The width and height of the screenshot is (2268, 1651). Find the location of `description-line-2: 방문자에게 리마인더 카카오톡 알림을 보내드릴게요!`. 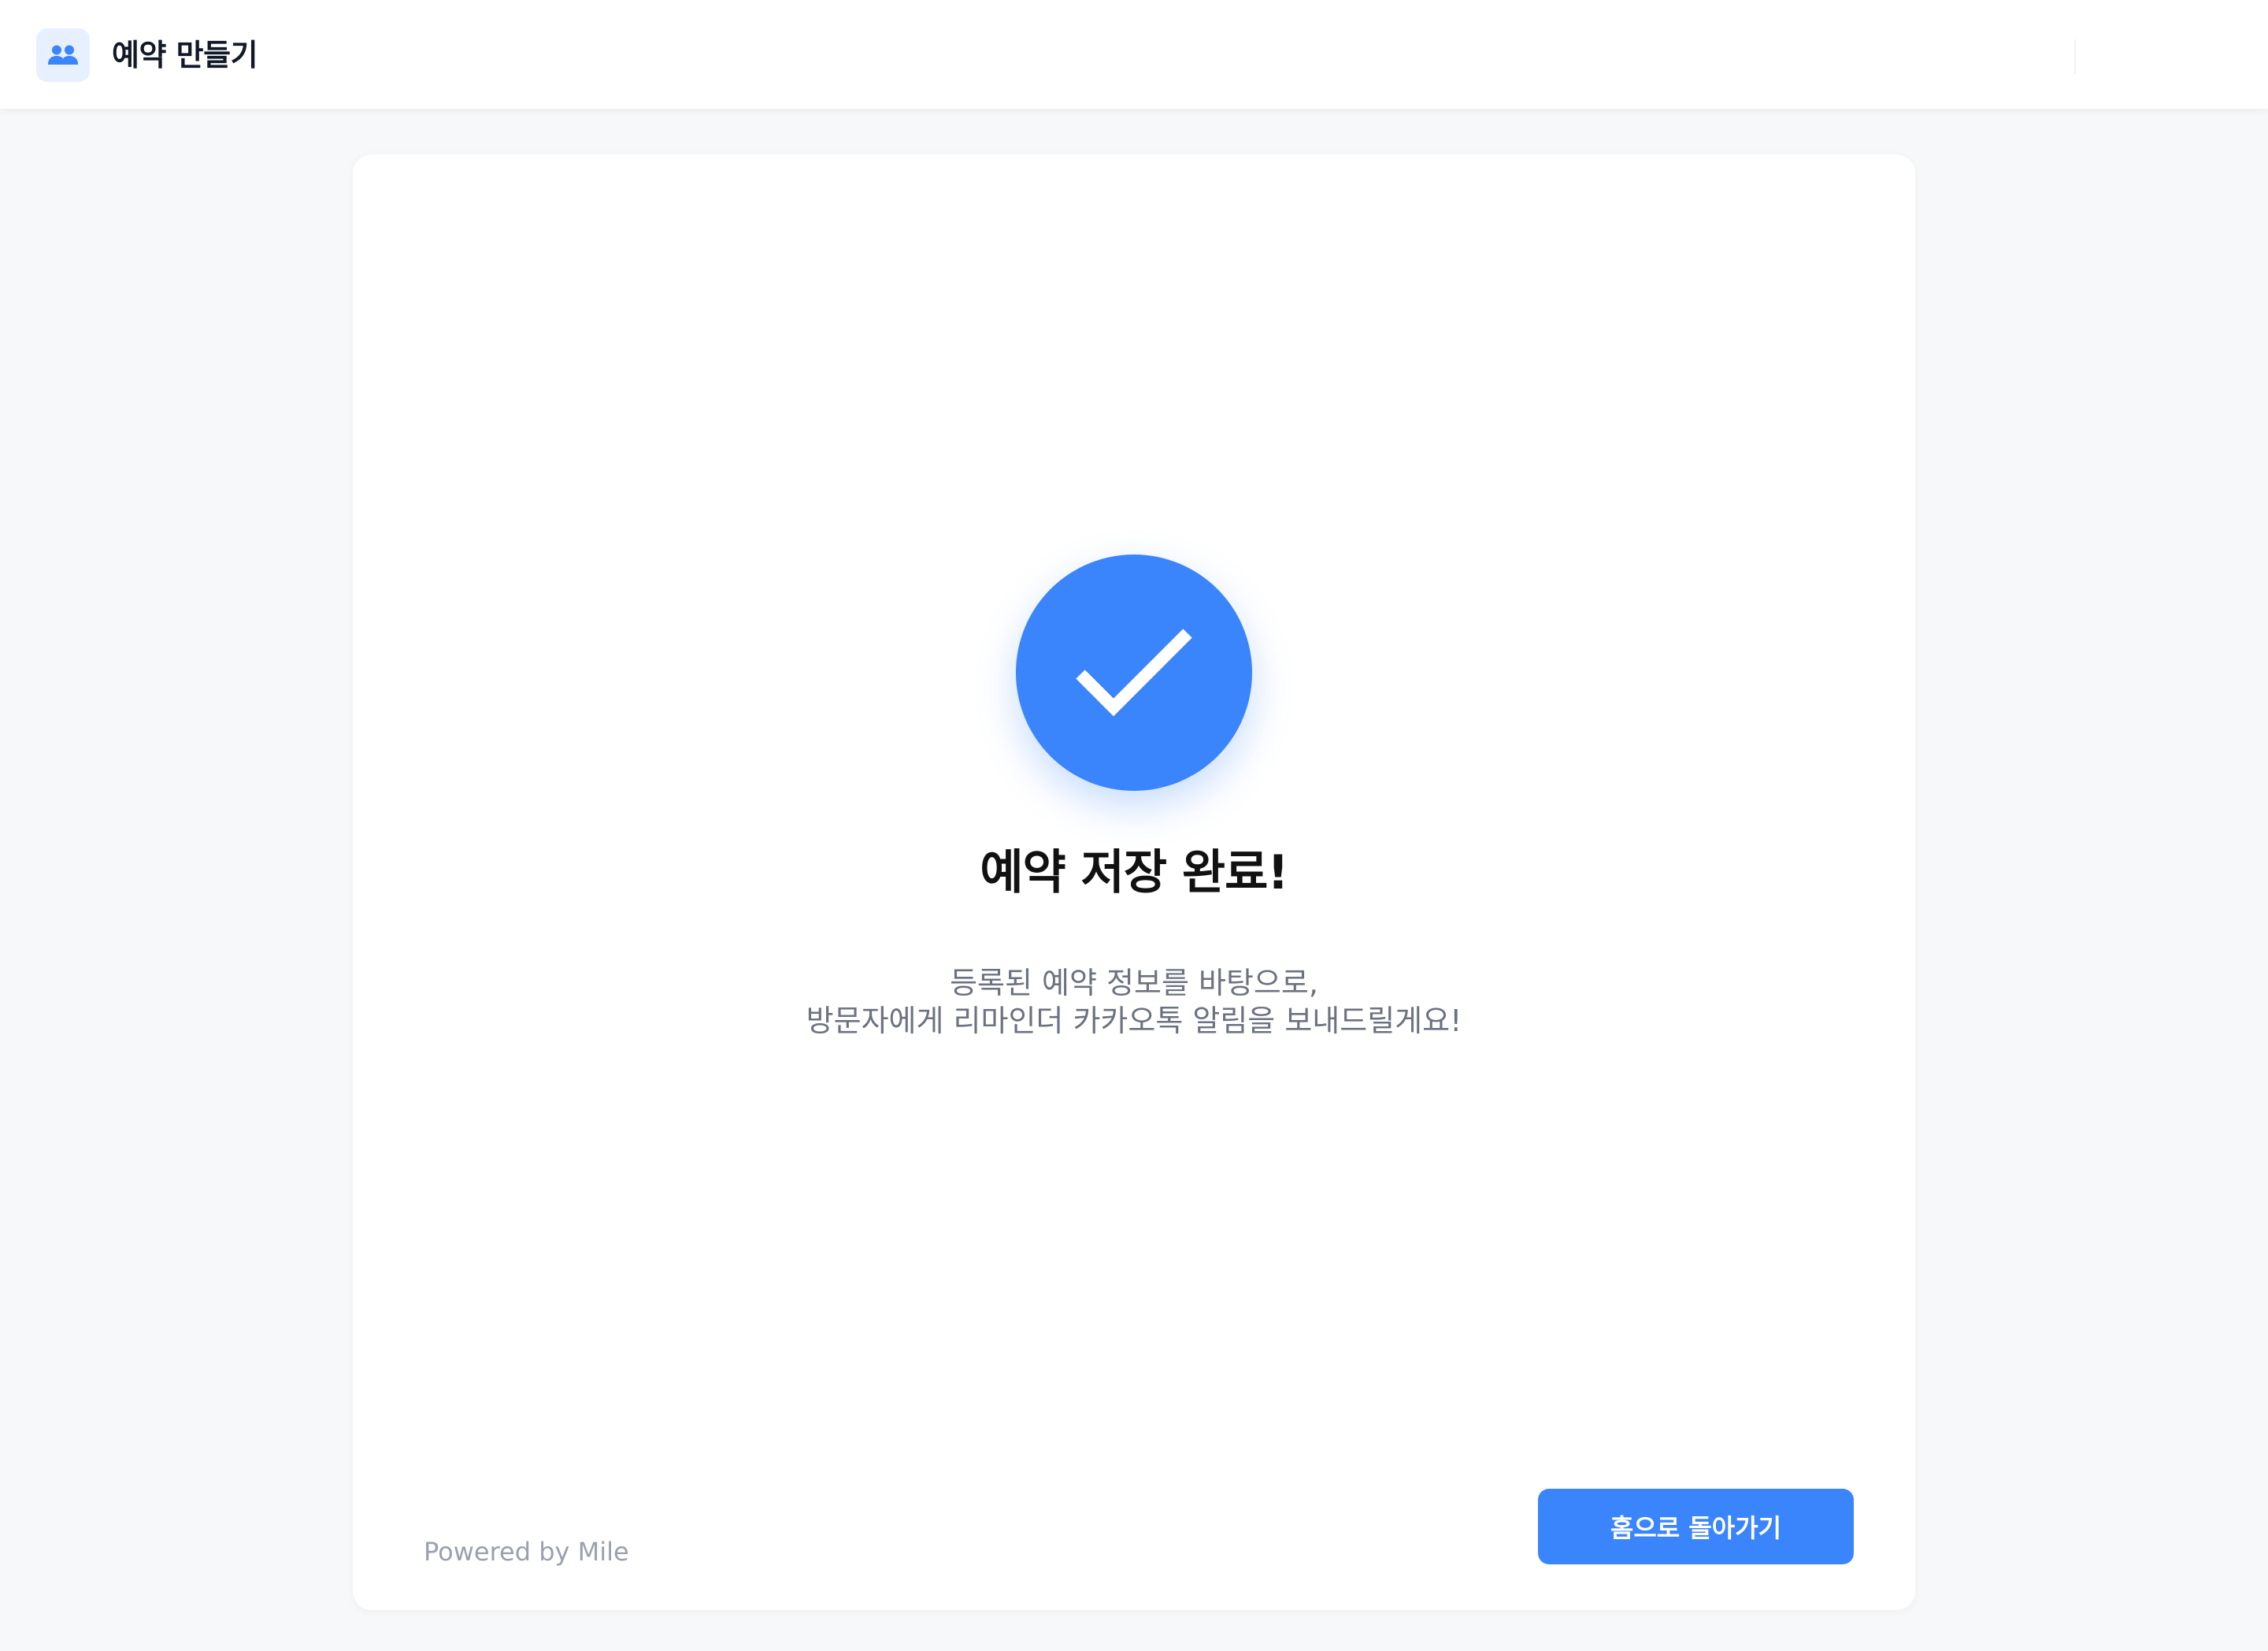

description-line-2: 방문자에게 리마인더 카카오톡 알림을 보내드릴게요! is located at coordinates (1134, 1021).